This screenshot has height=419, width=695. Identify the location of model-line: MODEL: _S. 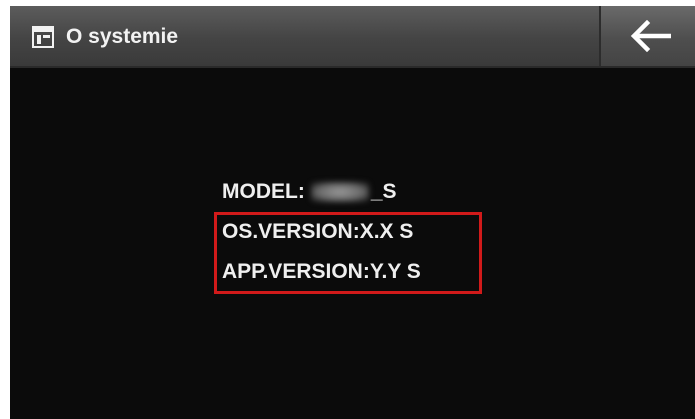
(321, 192).